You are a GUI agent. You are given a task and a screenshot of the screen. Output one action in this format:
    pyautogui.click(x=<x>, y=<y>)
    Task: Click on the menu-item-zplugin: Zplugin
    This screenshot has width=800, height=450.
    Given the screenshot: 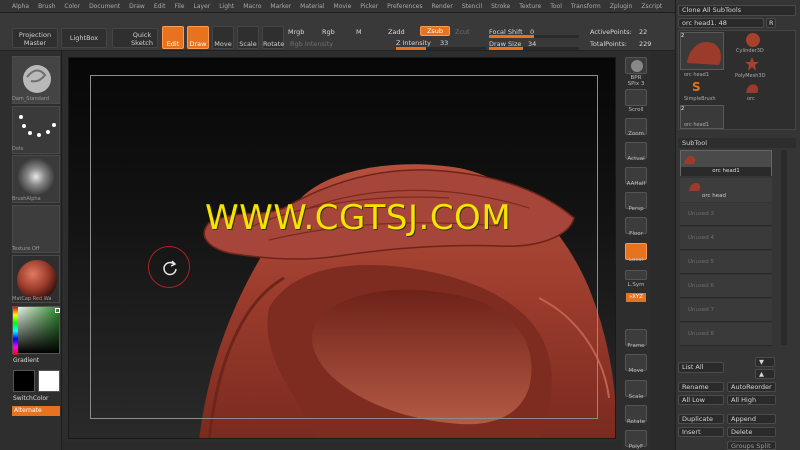 What is the action you would take?
    pyautogui.click(x=621, y=6)
    